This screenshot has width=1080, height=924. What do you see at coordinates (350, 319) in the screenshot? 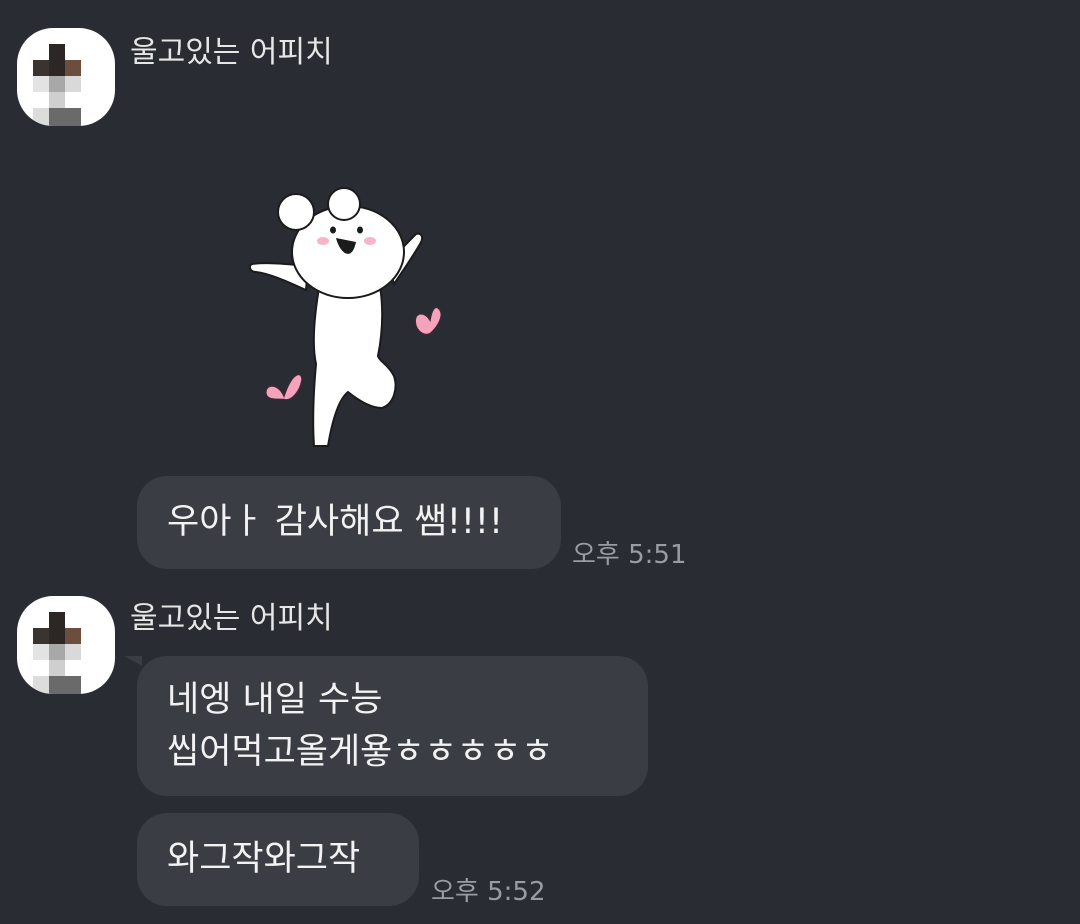
I see `white-bear-cheering-sticker` at bounding box center [350, 319].